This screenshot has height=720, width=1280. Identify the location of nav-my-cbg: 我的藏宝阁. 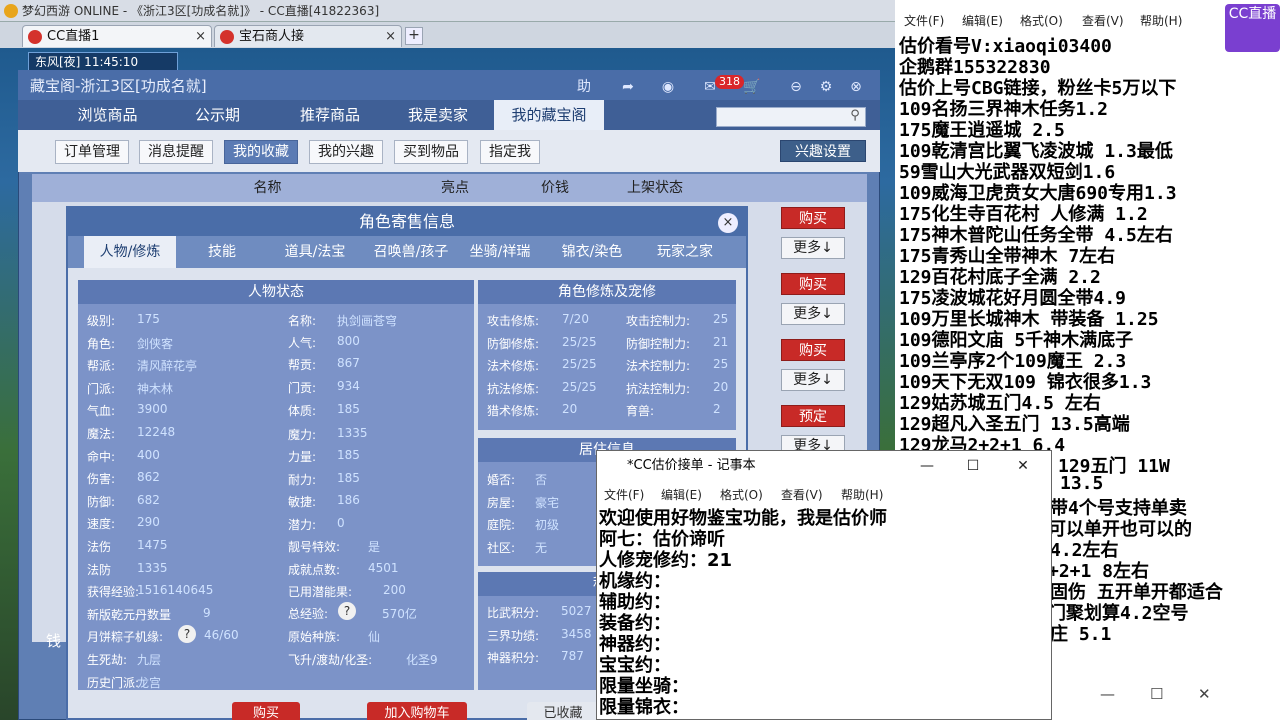
(549, 115).